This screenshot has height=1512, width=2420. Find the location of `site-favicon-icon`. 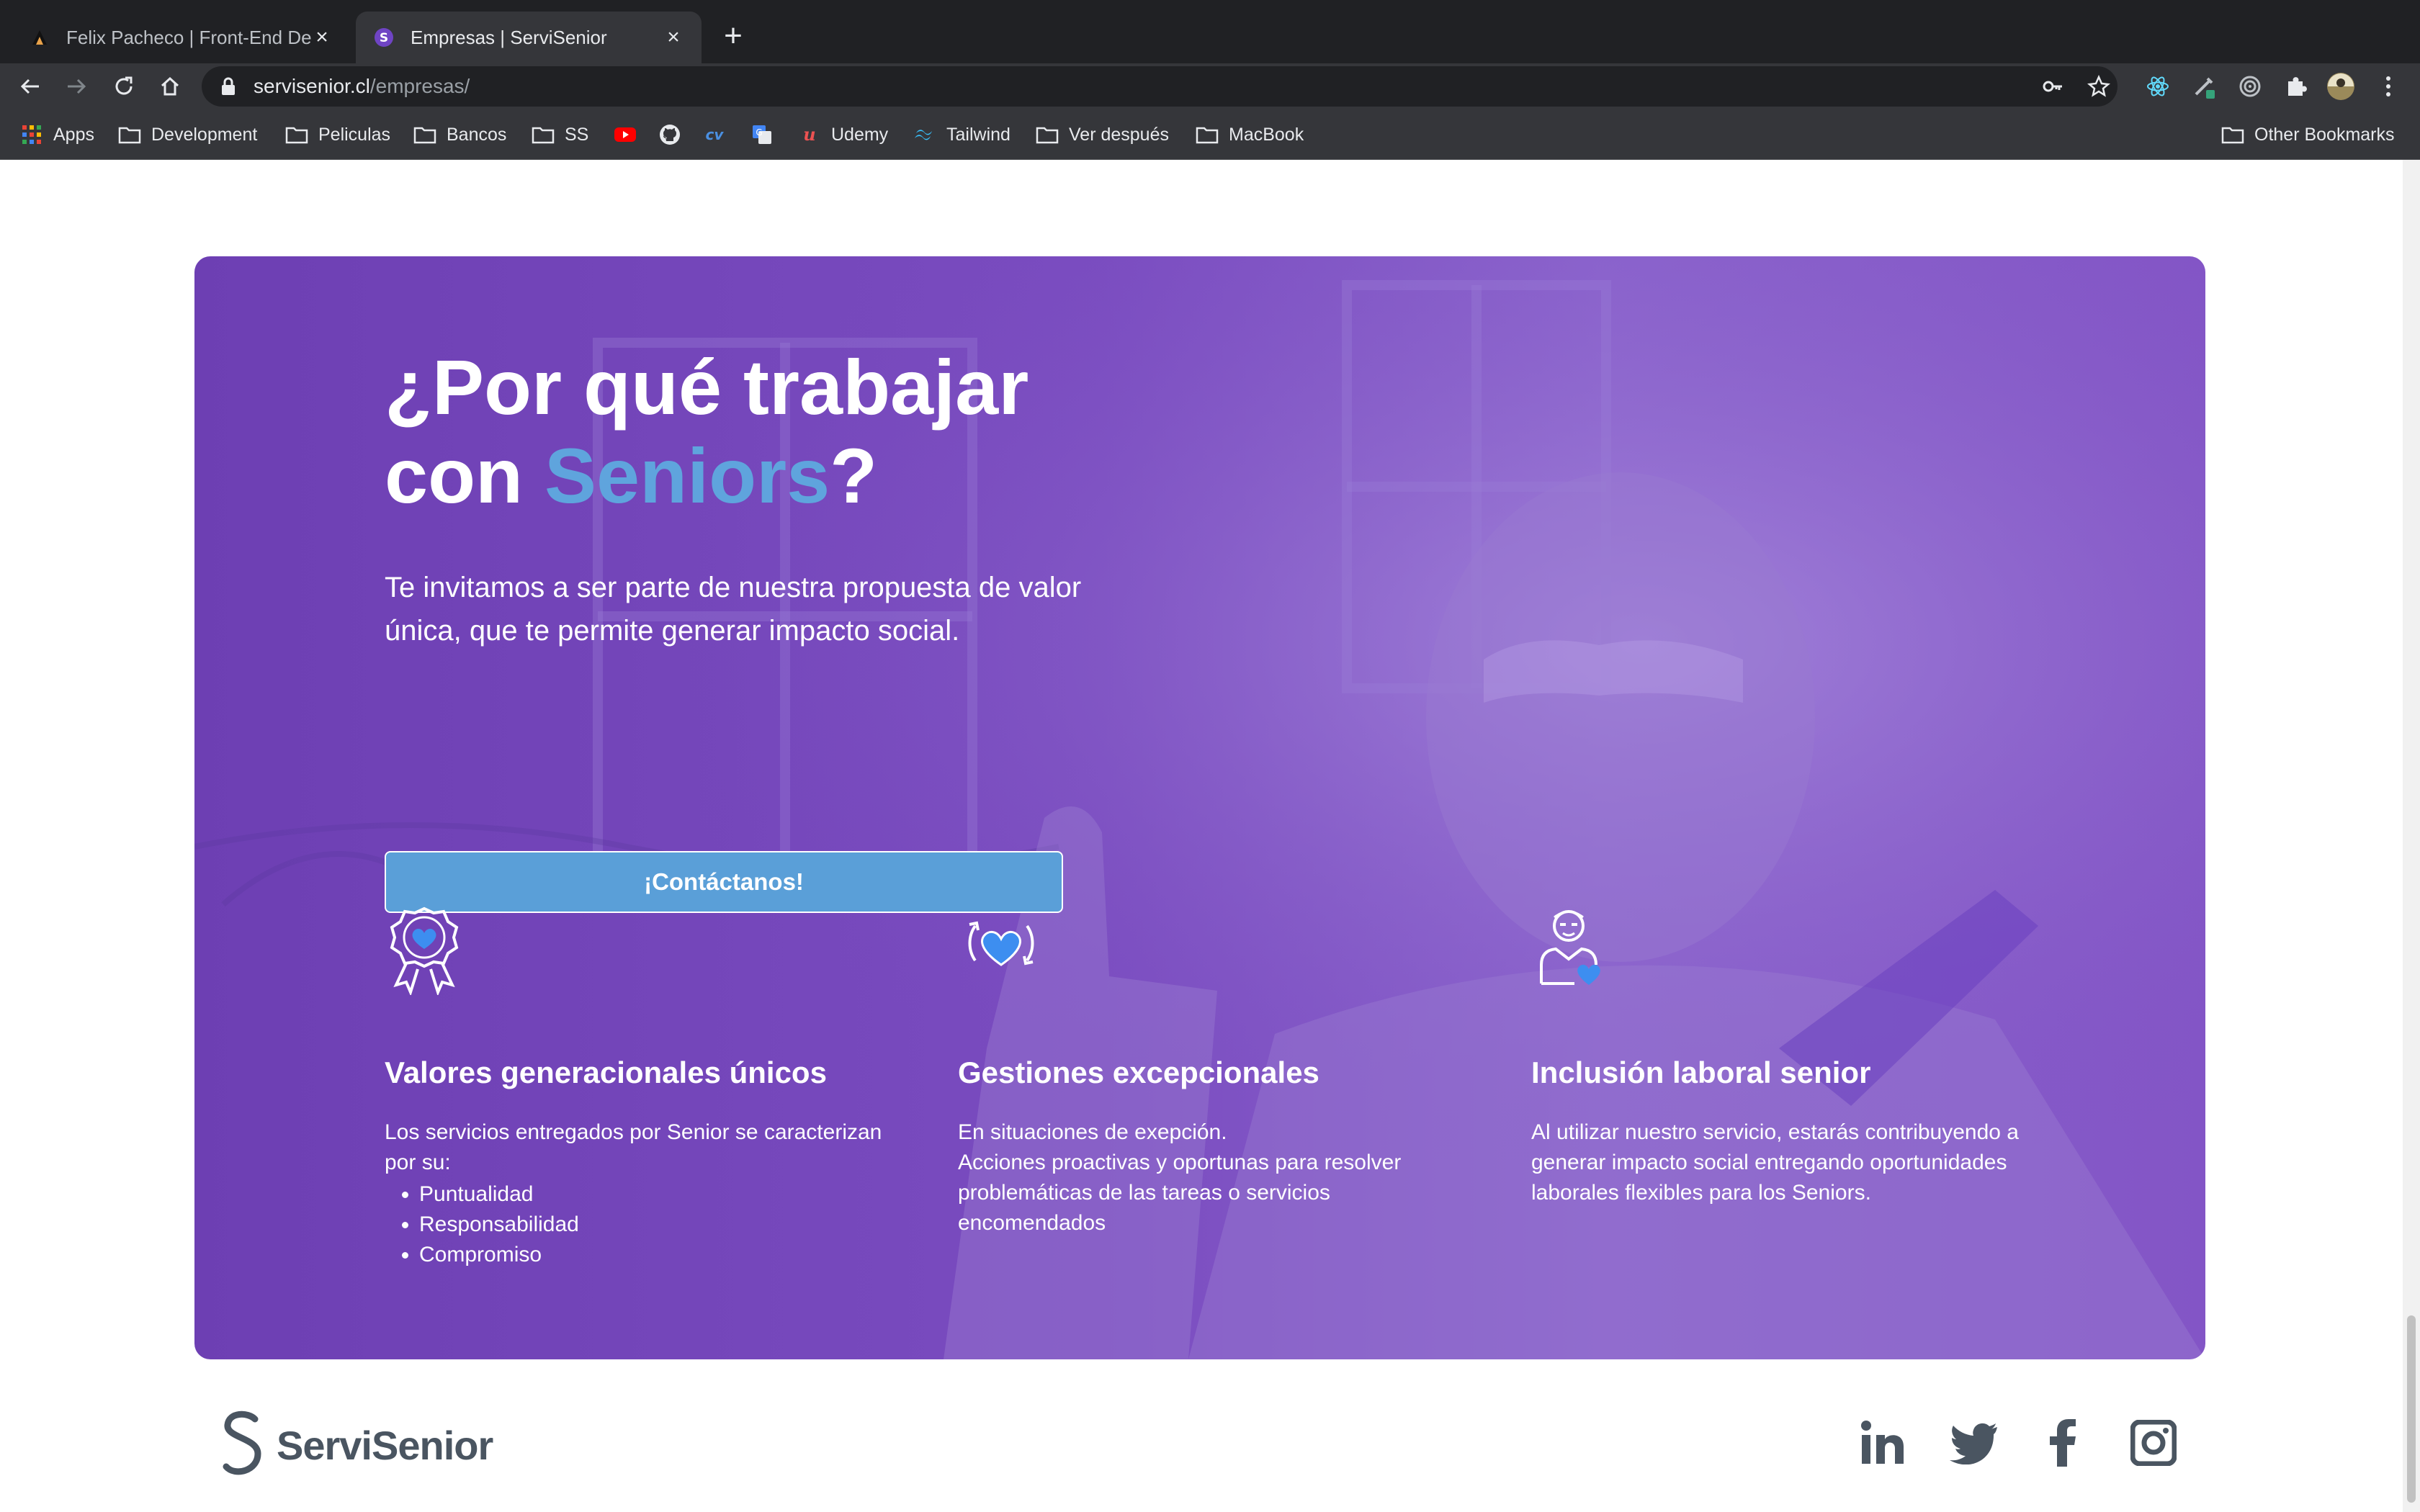

site-favicon-icon is located at coordinates (39, 37).